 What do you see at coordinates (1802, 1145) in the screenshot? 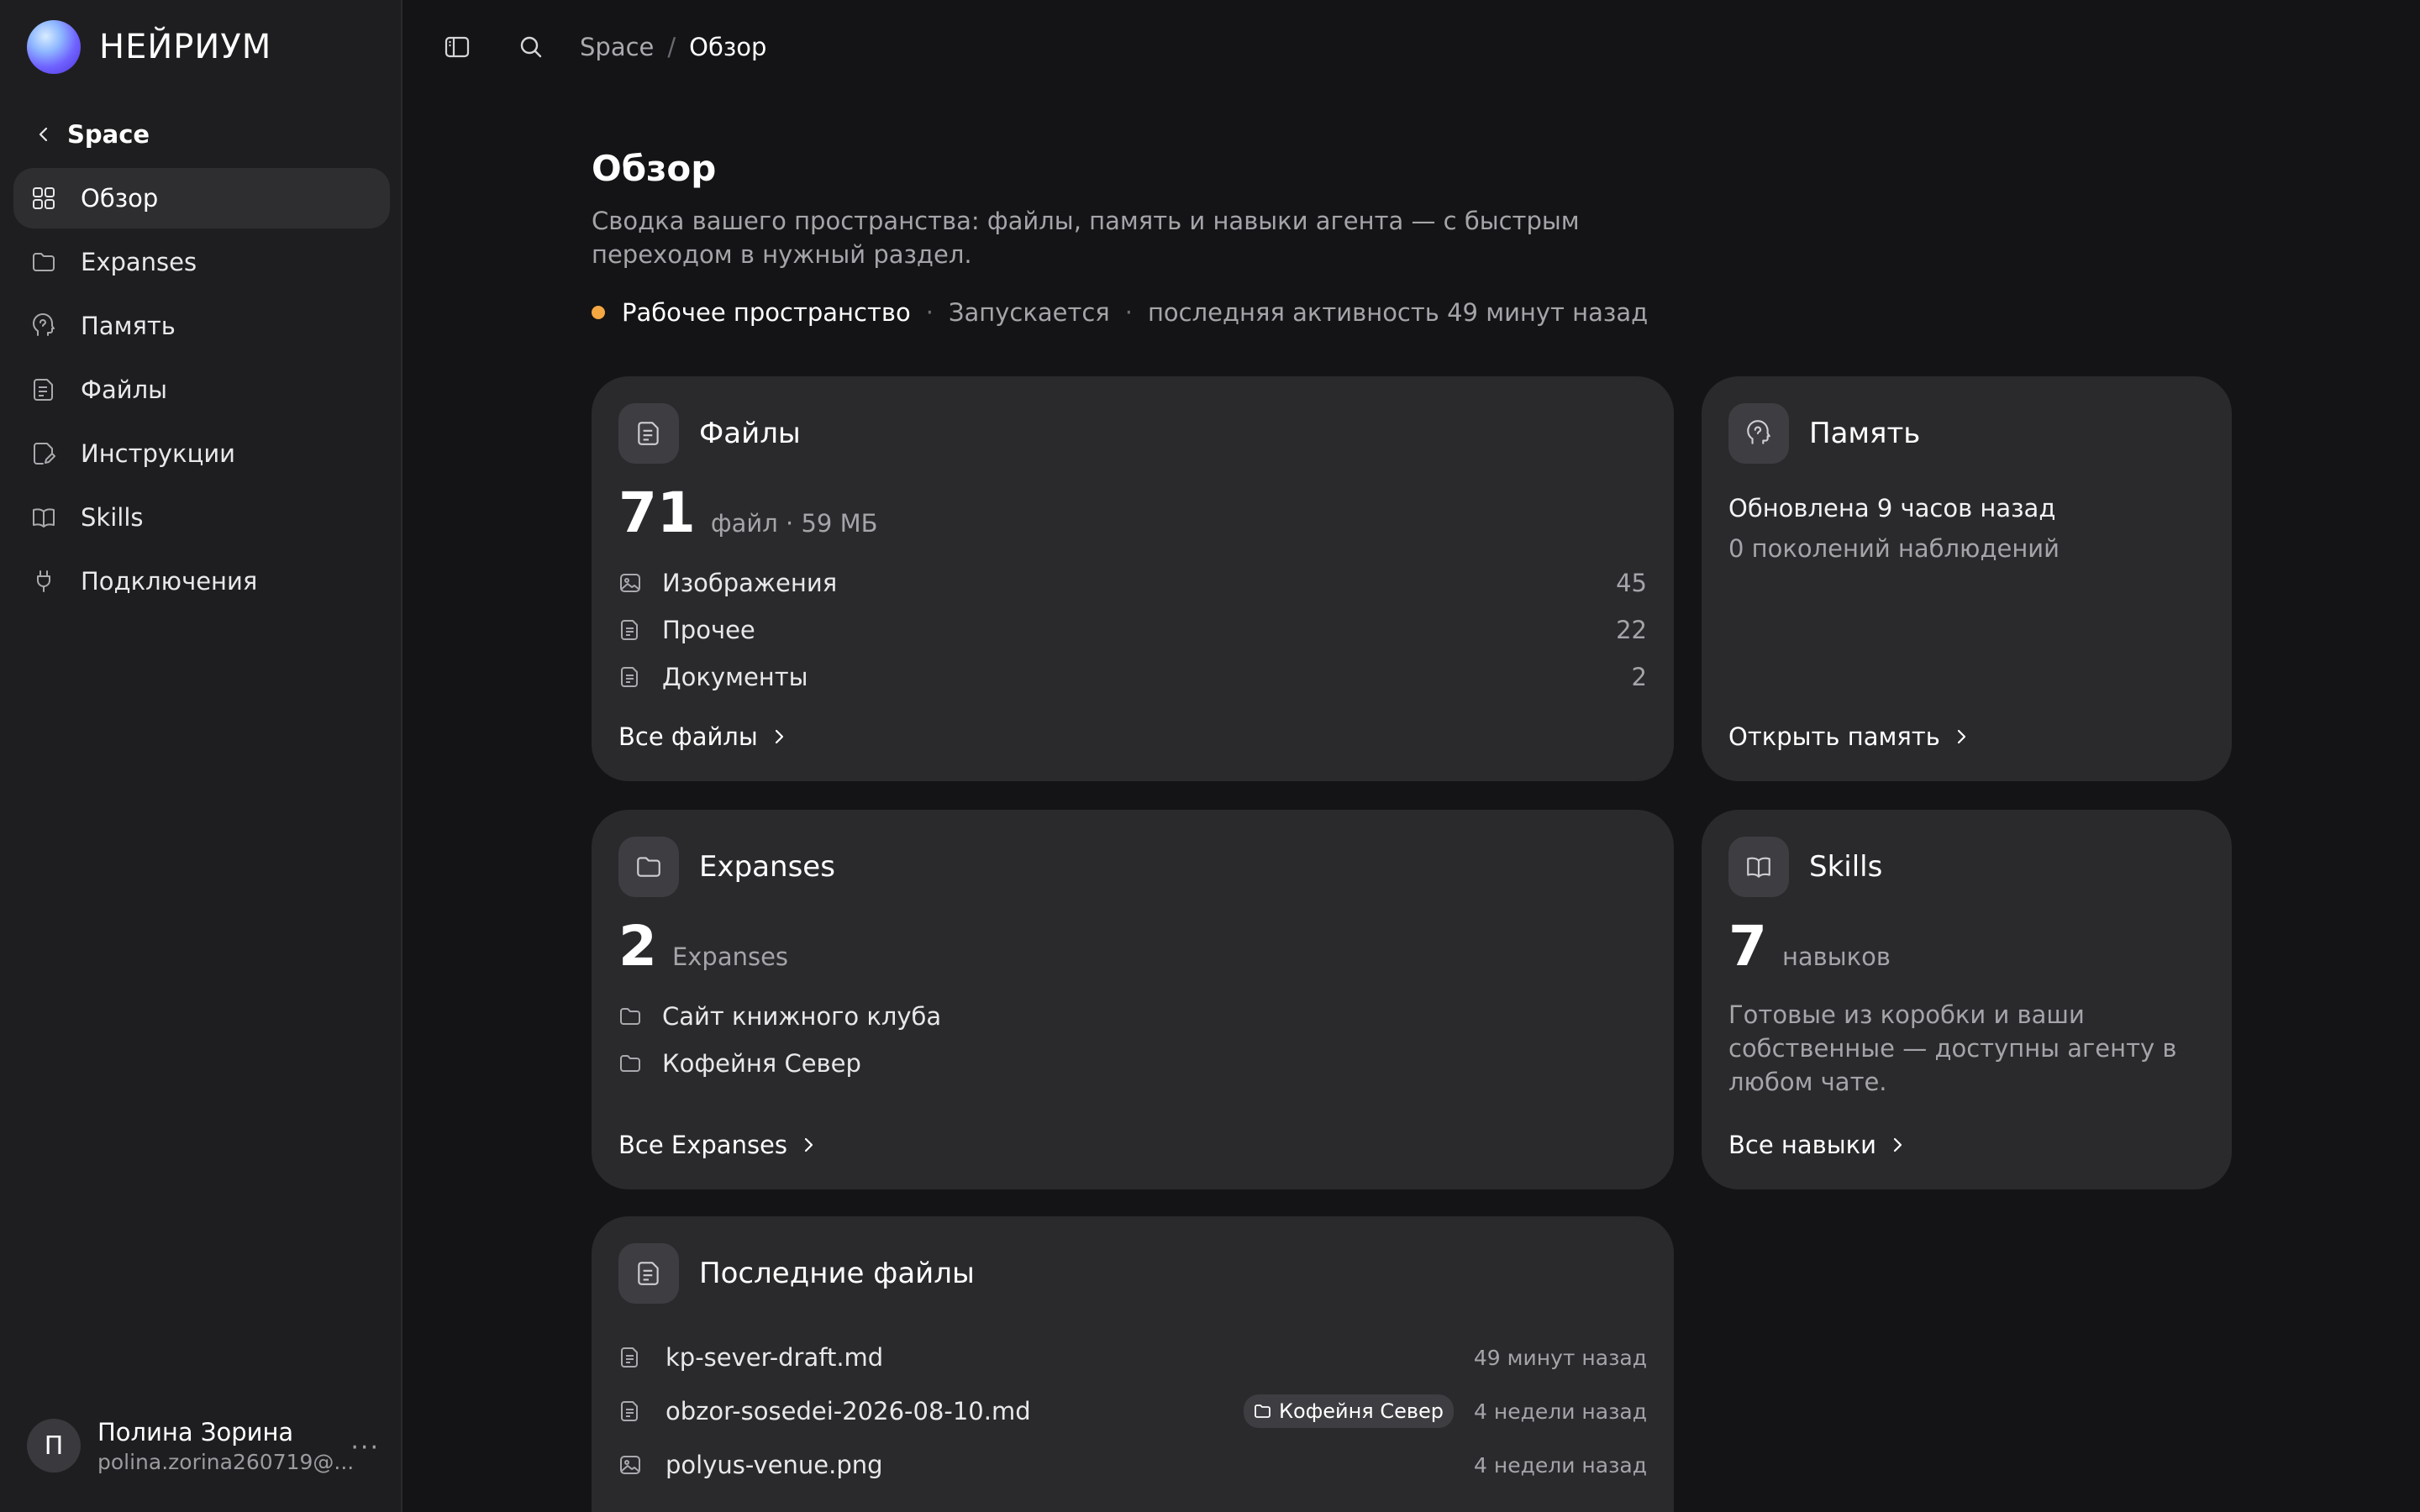
I see `all-skills-label: Все навыки` at bounding box center [1802, 1145].